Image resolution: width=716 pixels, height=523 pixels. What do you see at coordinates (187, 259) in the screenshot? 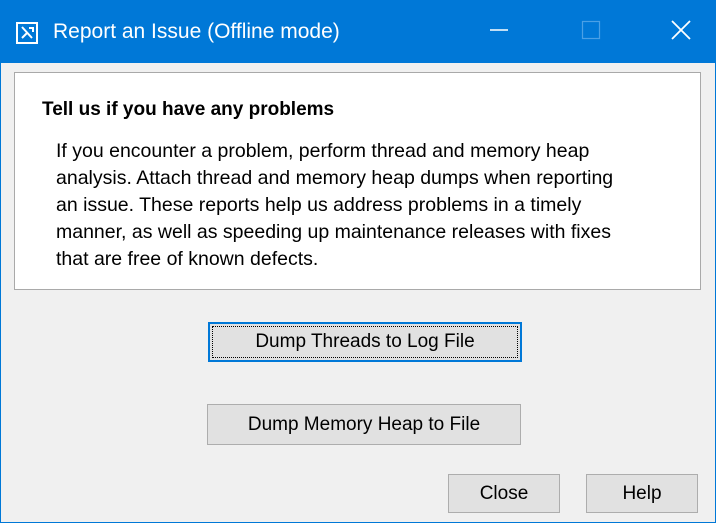
I see `description-line: that are free of known defects.` at bounding box center [187, 259].